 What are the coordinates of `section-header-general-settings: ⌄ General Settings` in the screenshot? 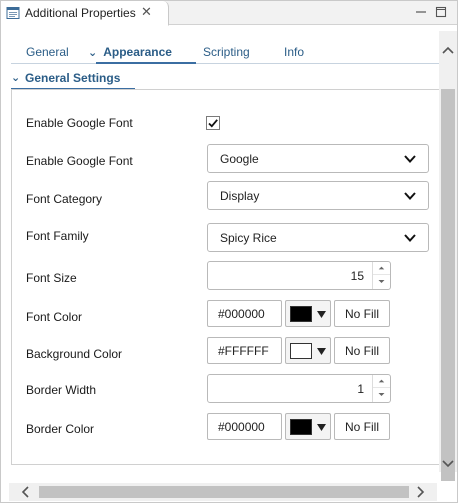 It's located at (73, 79).